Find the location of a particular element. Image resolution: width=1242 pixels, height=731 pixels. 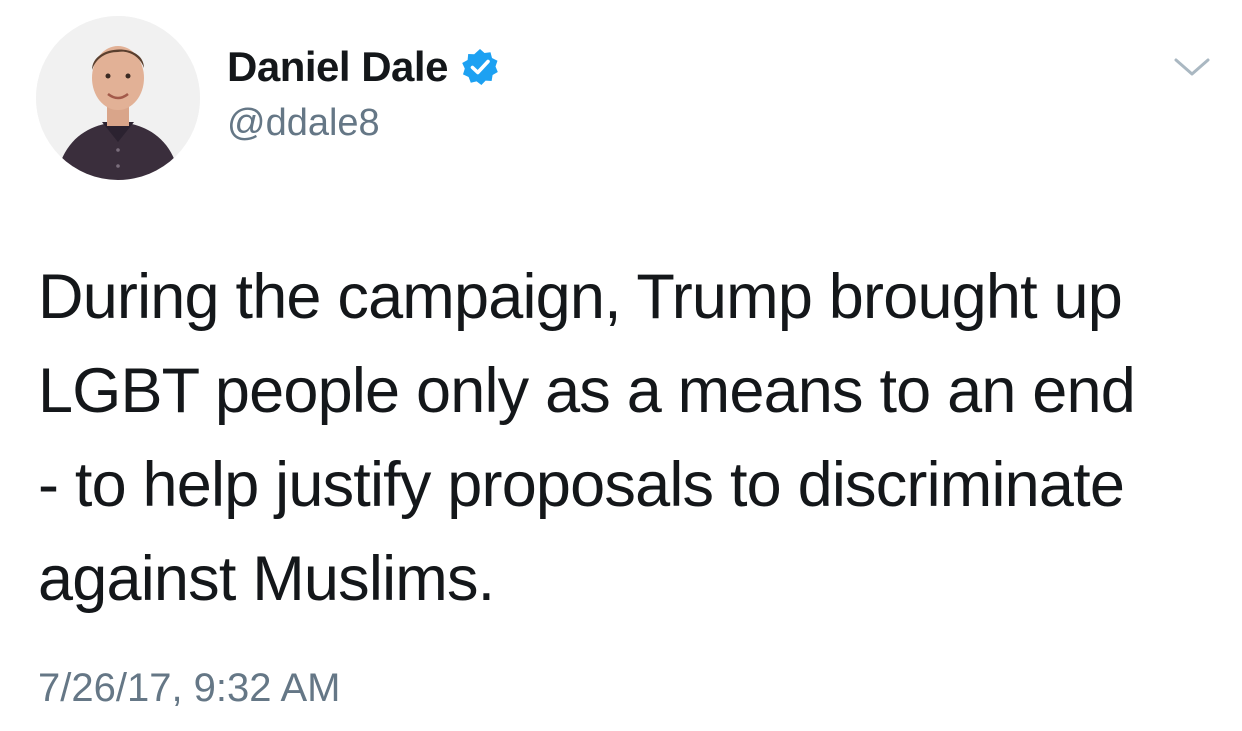

tweet-timestamp: 7/26/17, 9:32 AM is located at coordinates (189, 688).